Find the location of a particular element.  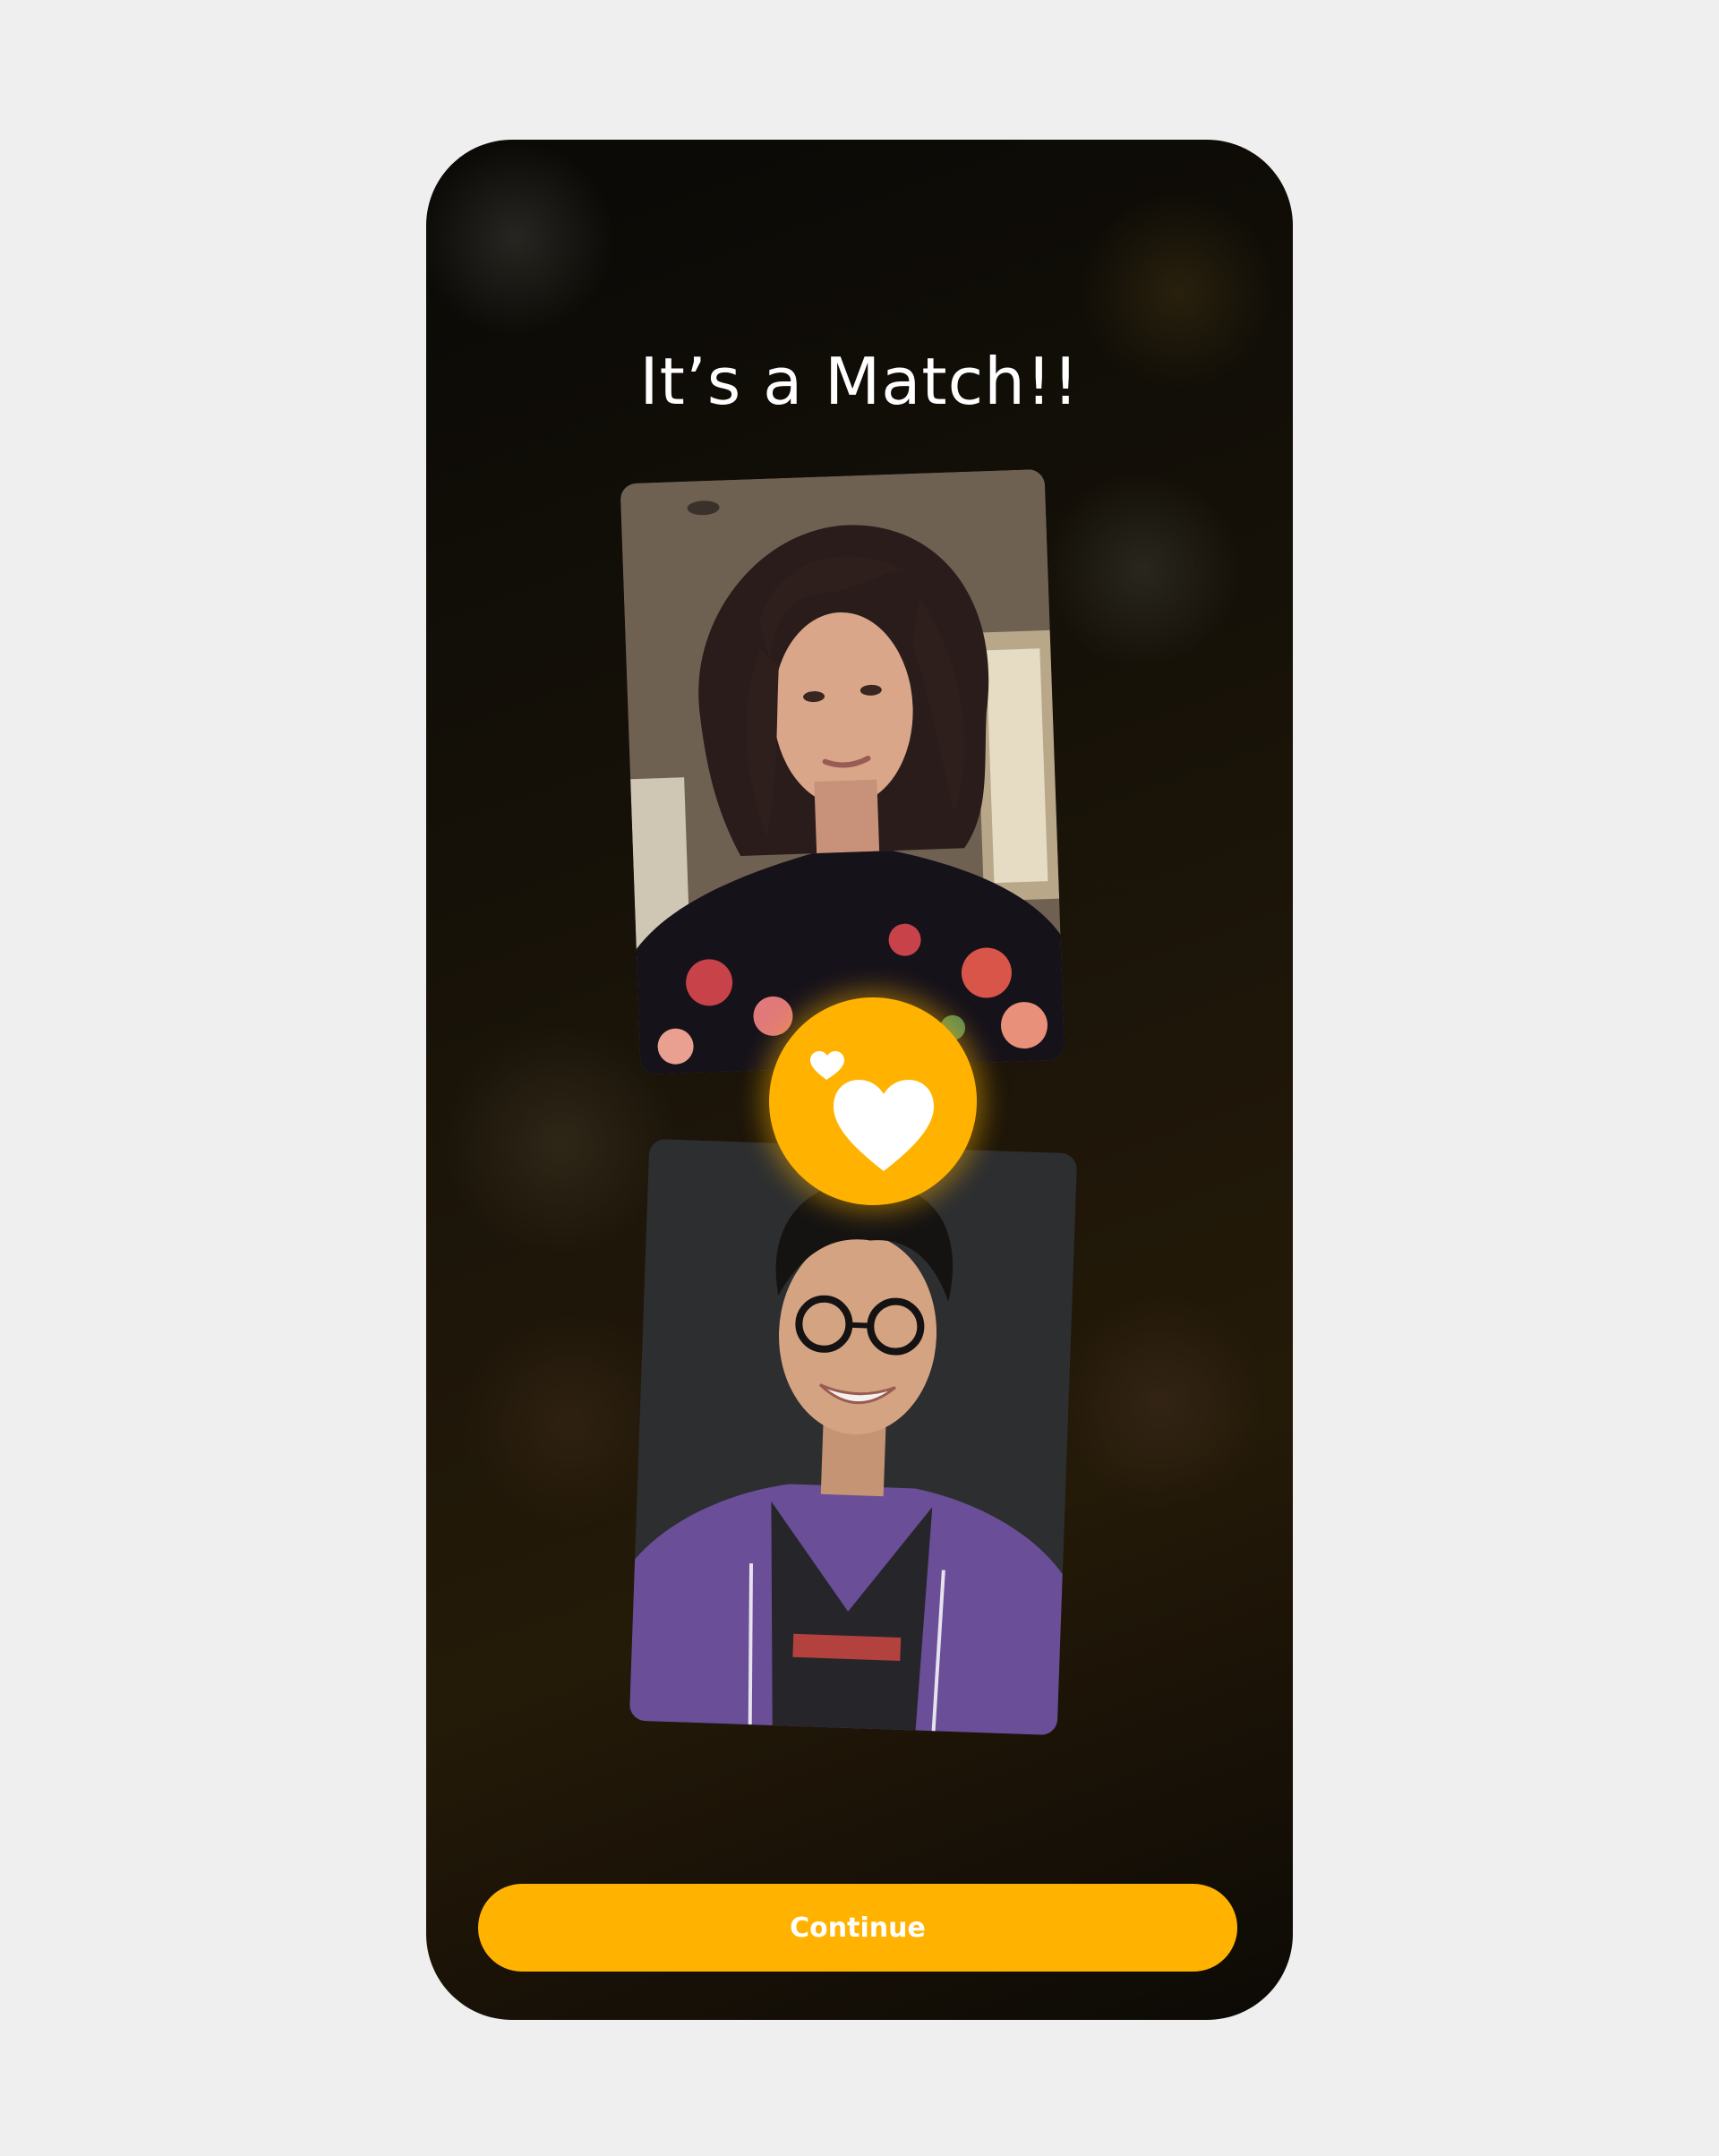

woman-portrait-illustration is located at coordinates (842, 771).